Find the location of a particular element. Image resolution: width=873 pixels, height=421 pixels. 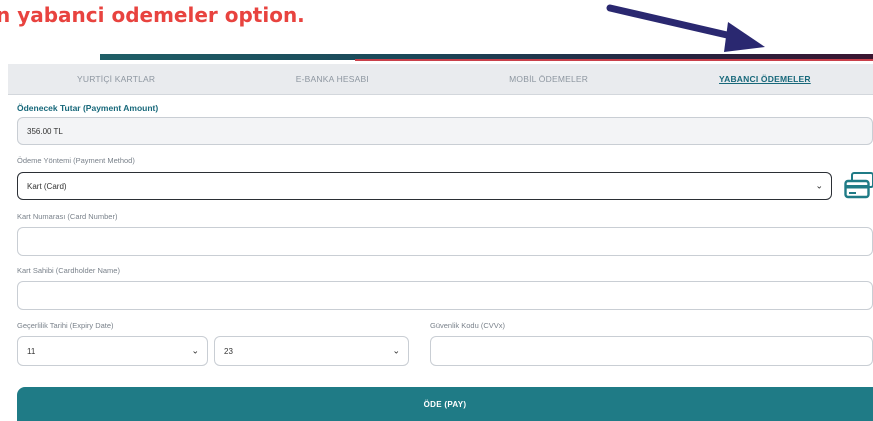

amount-label: Ödenecek Tutar (Payment Amount) is located at coordinates (88, 108).